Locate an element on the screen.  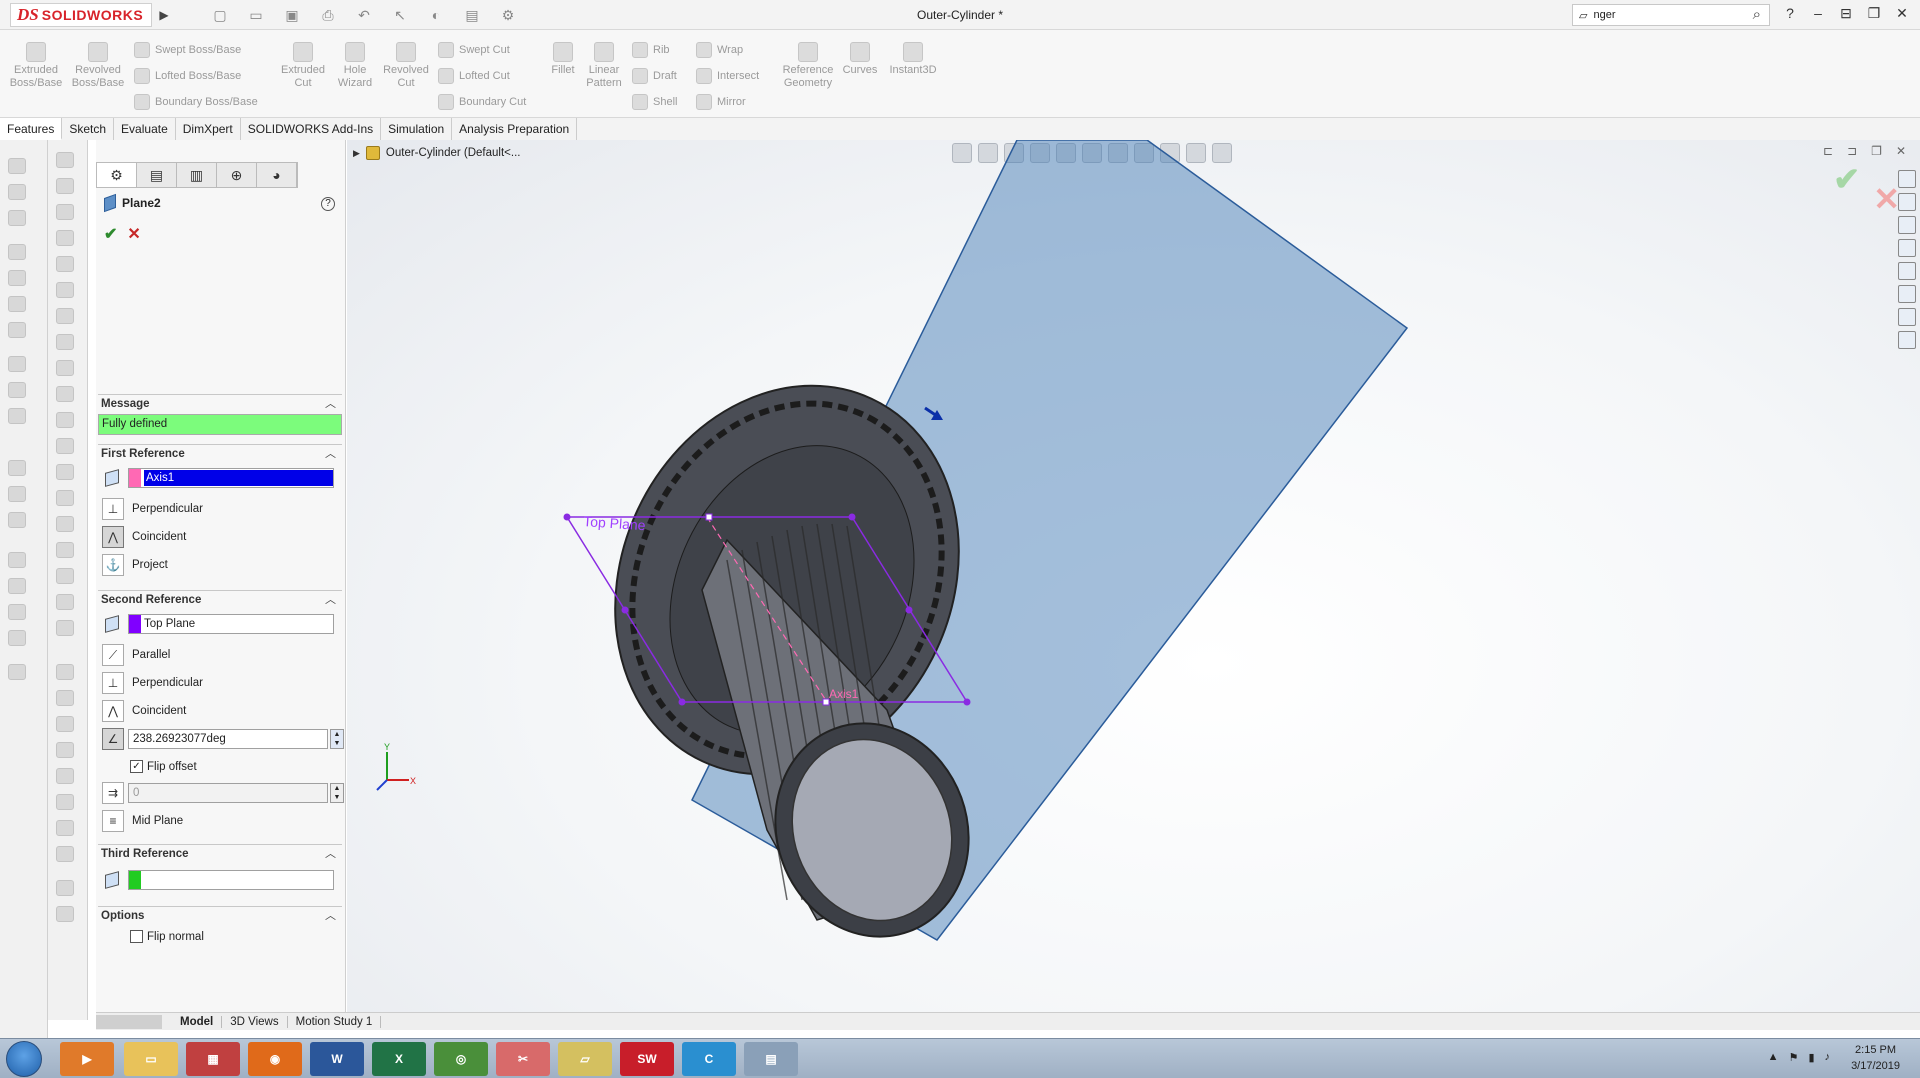
extruded-cut-button: Extruded Cut is located at coordinates (303, 66).